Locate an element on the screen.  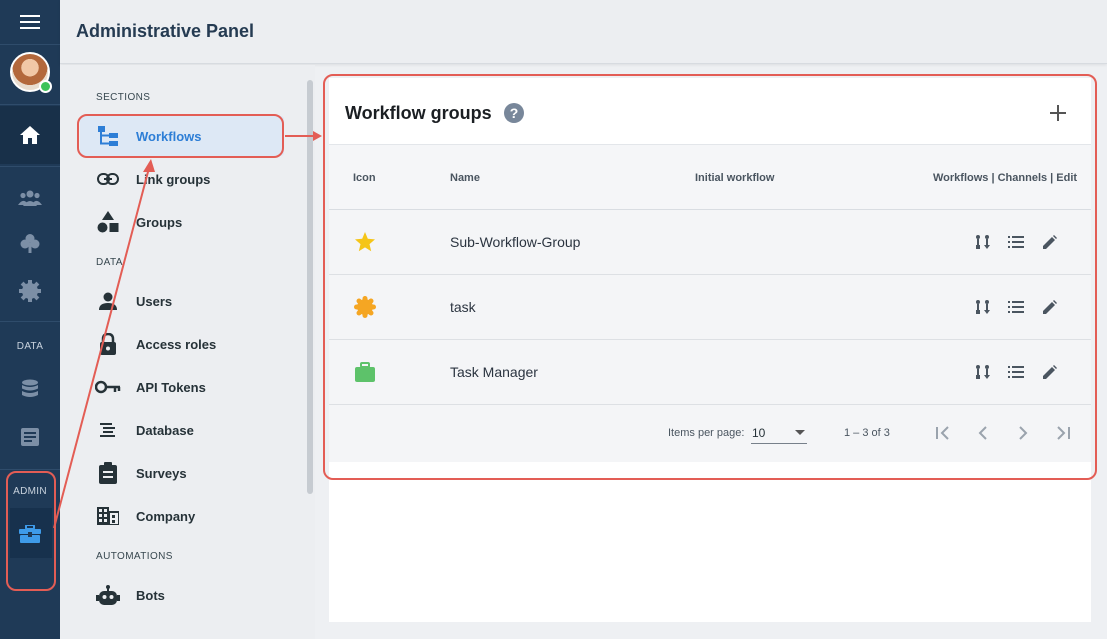
items-per-page-label: Items per page: is located at coordinates (706, 433).